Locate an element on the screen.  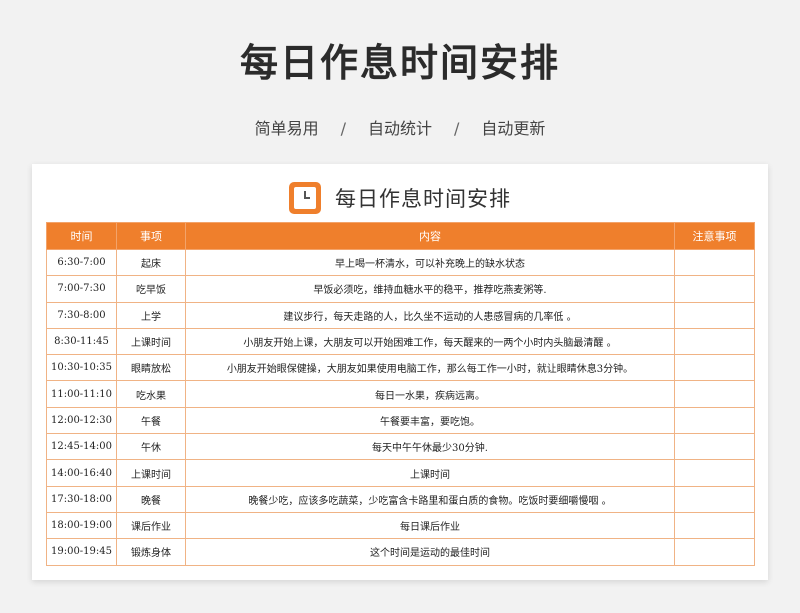
cell-time: 14:00-16:40 is located at coordinates (81, 473).